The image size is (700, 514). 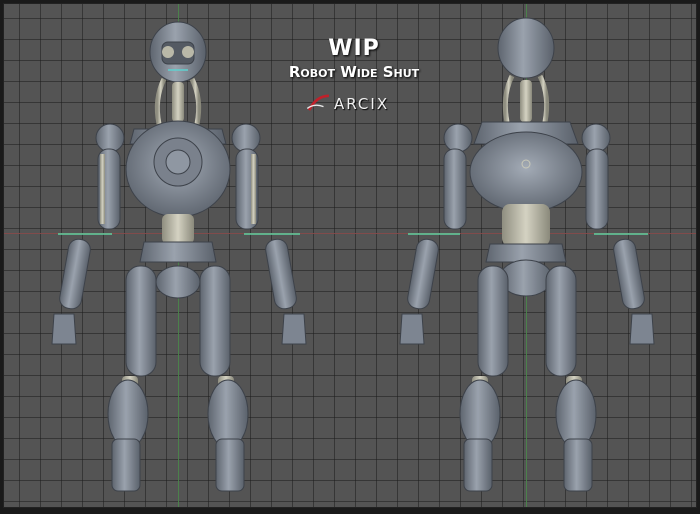 I want to click on title-block: WIP Robot Wide Shut, so click(x=354, y=58).